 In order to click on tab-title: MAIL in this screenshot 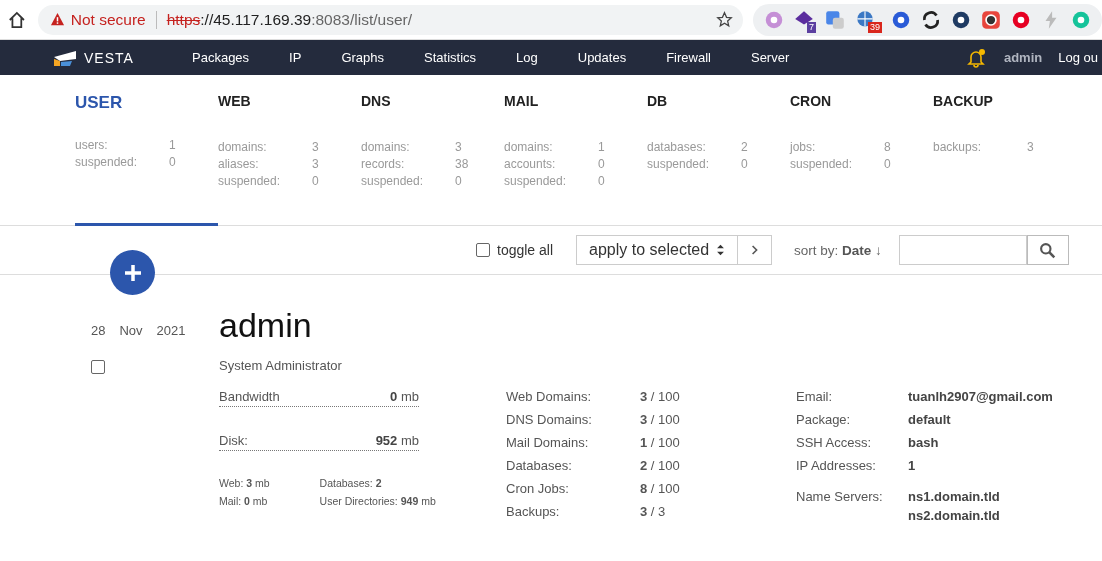, I will do `click(522, 102)`.